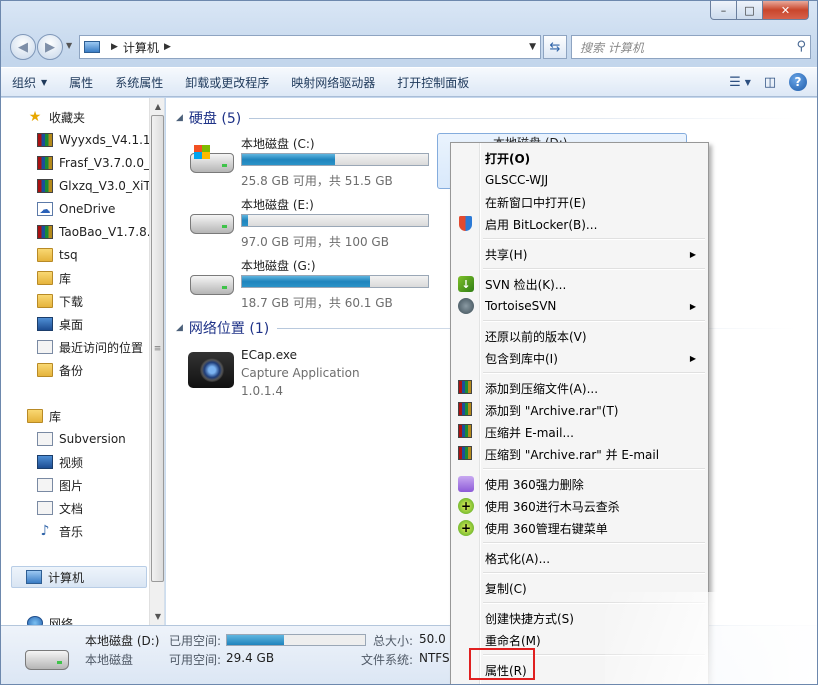 The image size is (818, 685). Describe the element at coordinates (50, 47) in the screenshot. I see `forward-button: ▶` at that location.